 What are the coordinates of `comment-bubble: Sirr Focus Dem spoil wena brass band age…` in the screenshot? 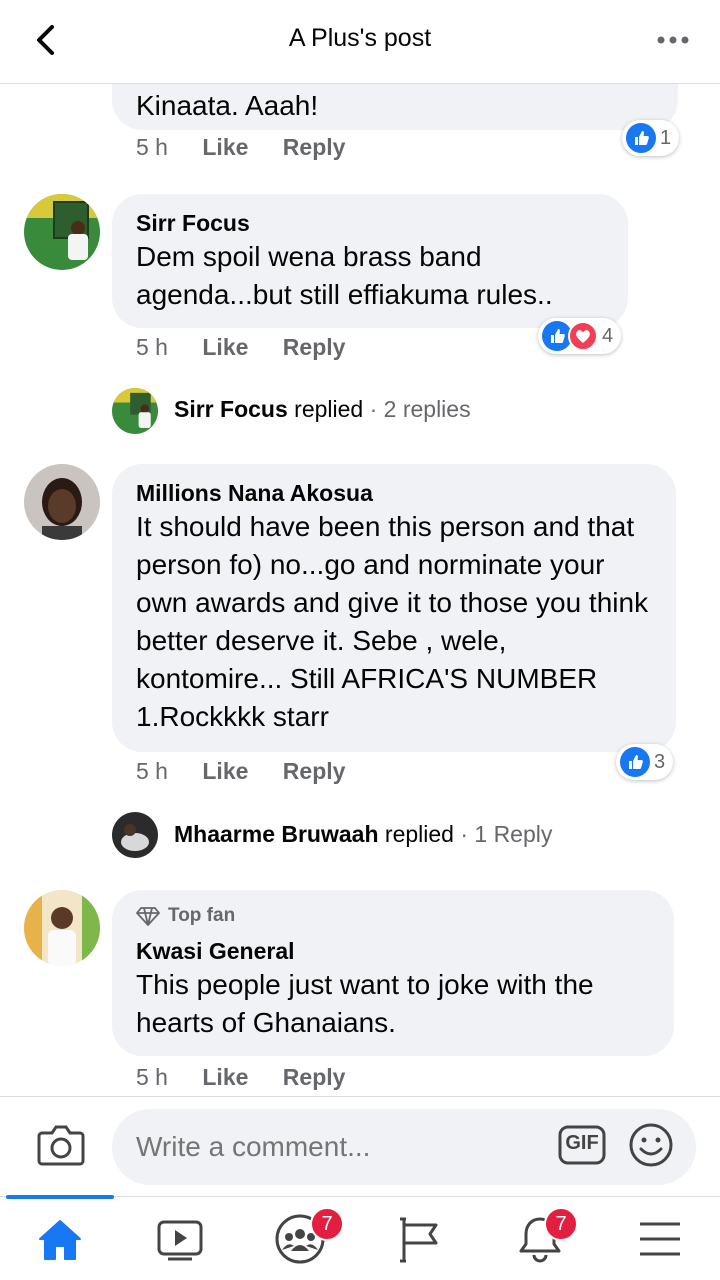 It's located at (370, 261).